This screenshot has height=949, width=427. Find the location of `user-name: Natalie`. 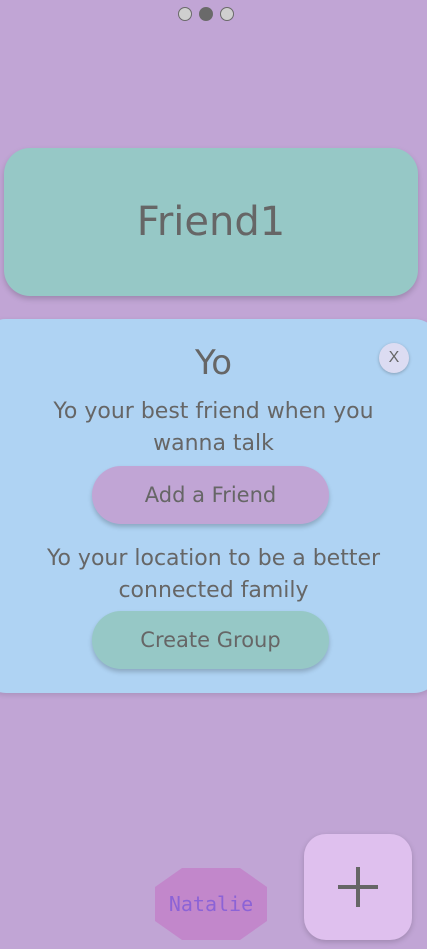

user-name: Natalie is located at coordinates (211, 904).